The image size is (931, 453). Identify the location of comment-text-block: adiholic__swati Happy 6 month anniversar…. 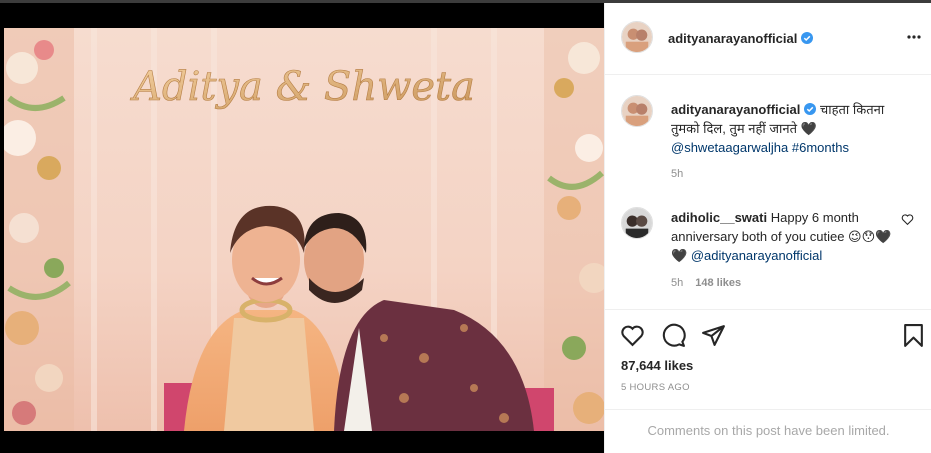
(786, 236).